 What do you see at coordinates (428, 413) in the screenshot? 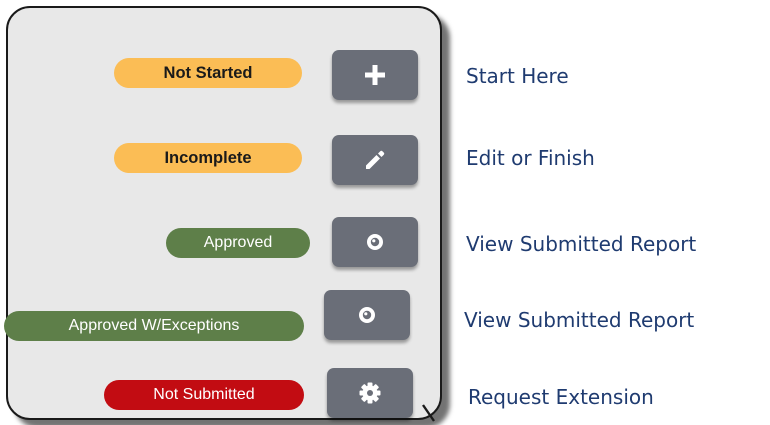
I see `cursor-line-icon` at bounding box center [428, 413].